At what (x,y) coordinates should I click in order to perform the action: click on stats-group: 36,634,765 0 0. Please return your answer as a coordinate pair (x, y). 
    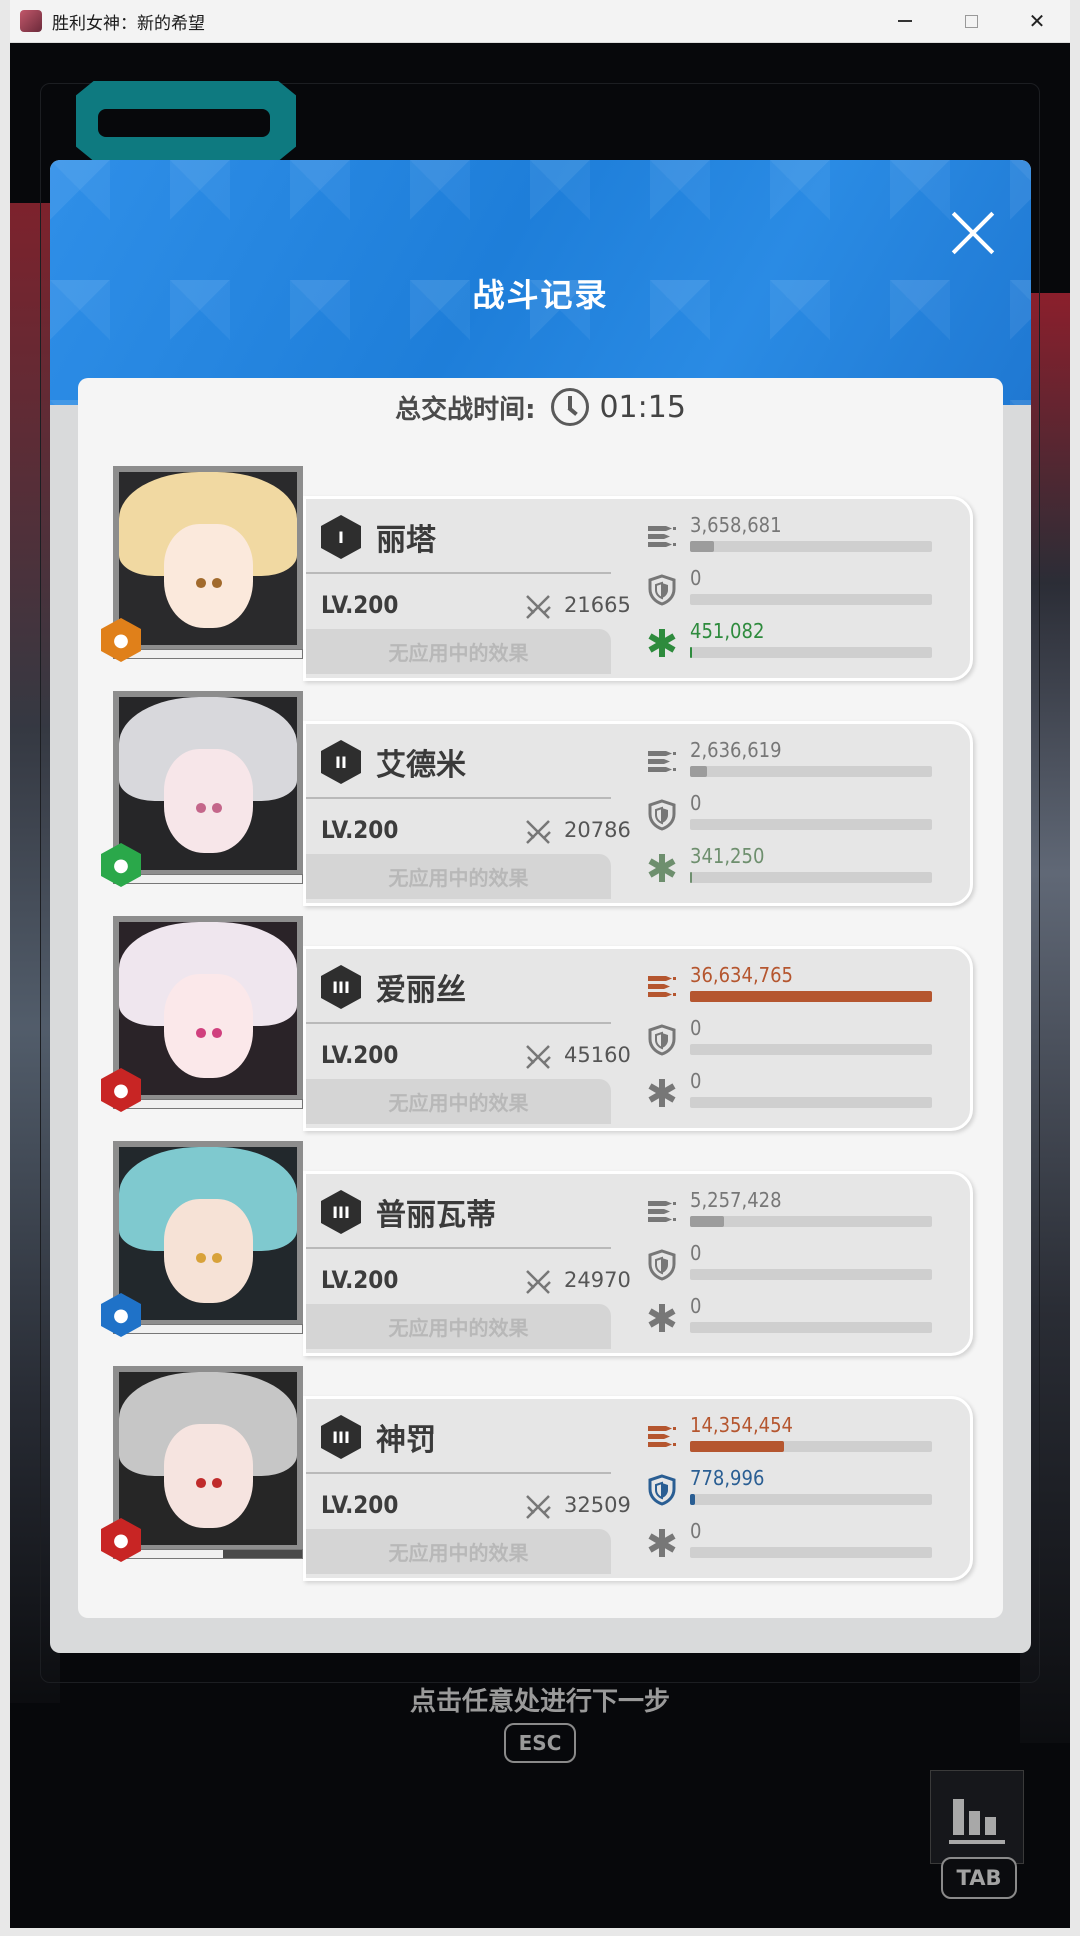
    Looking at the image, I should click on (796, 1038).